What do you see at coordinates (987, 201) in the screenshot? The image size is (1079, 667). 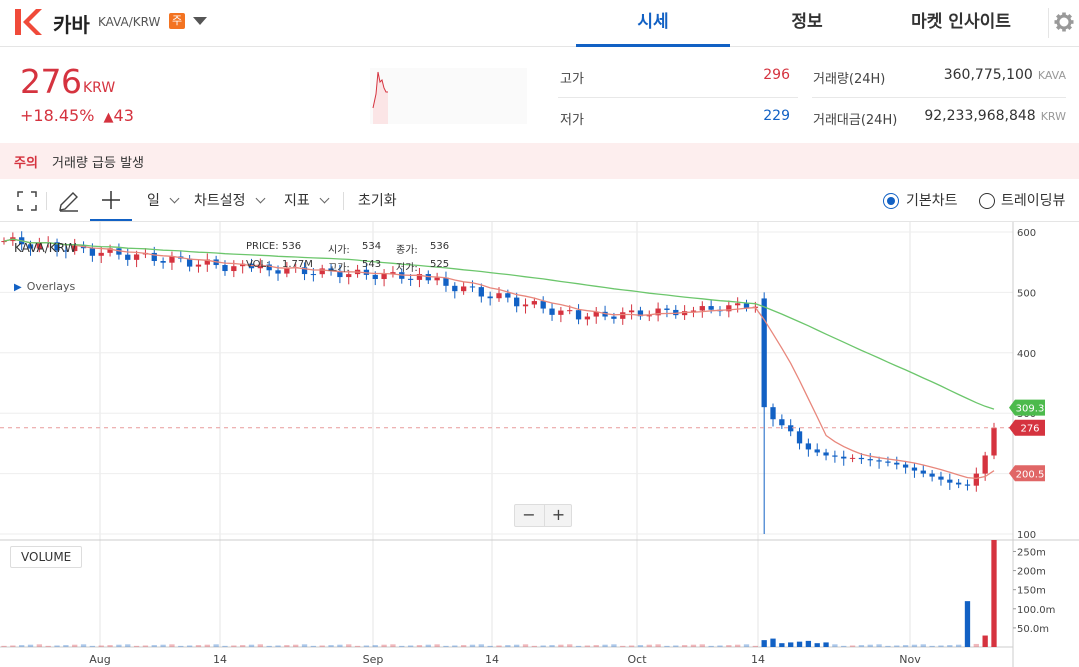 I see `trading-view-radio` at bounding box center [987, 201].